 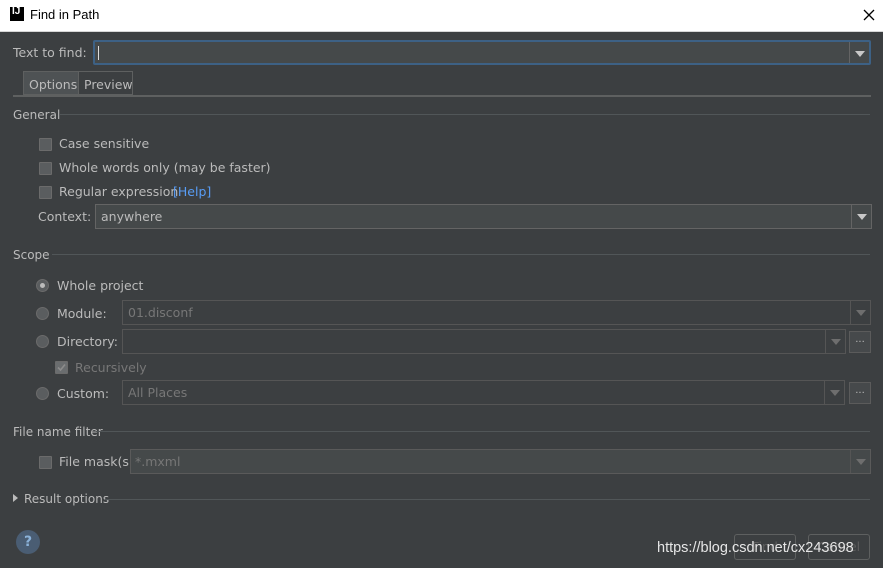 I want to click on checkmark-icon, so click(x=61, y=367).